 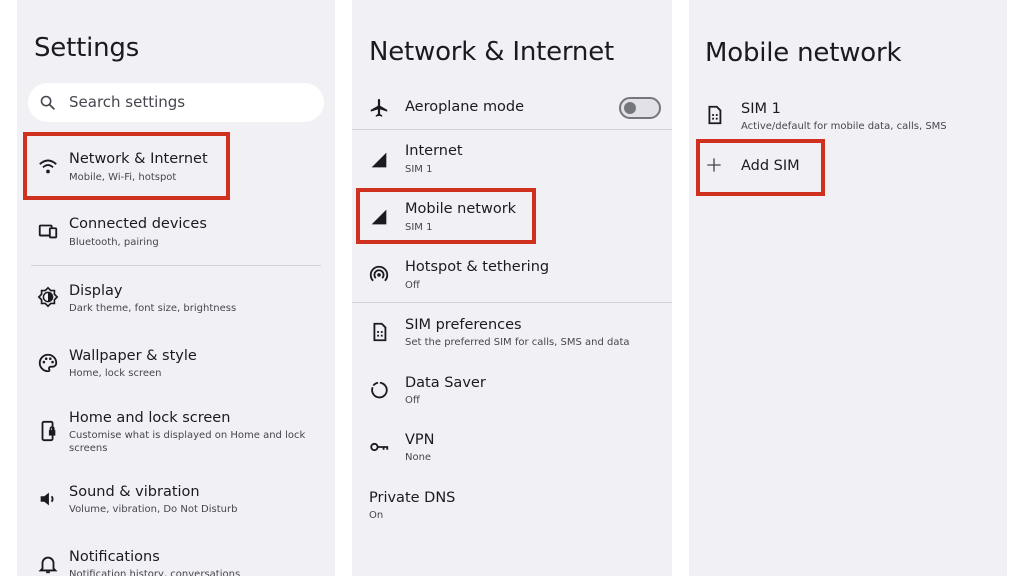 I want to click on page-title: Settings, so click(x=87, y=48).